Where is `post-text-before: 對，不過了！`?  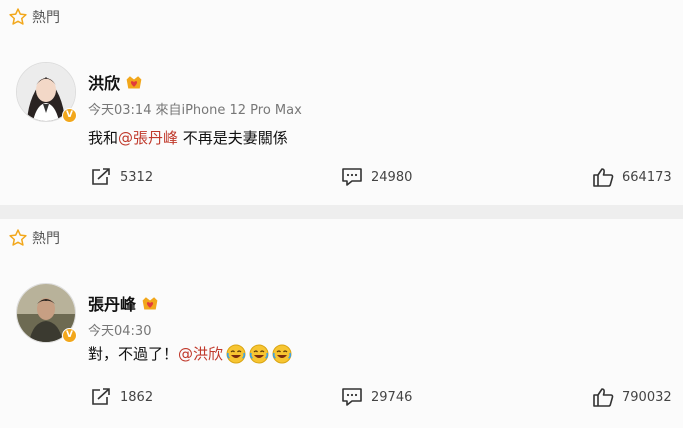
post-text-before: 對，不過了！ is located at coordinates (133, 354).